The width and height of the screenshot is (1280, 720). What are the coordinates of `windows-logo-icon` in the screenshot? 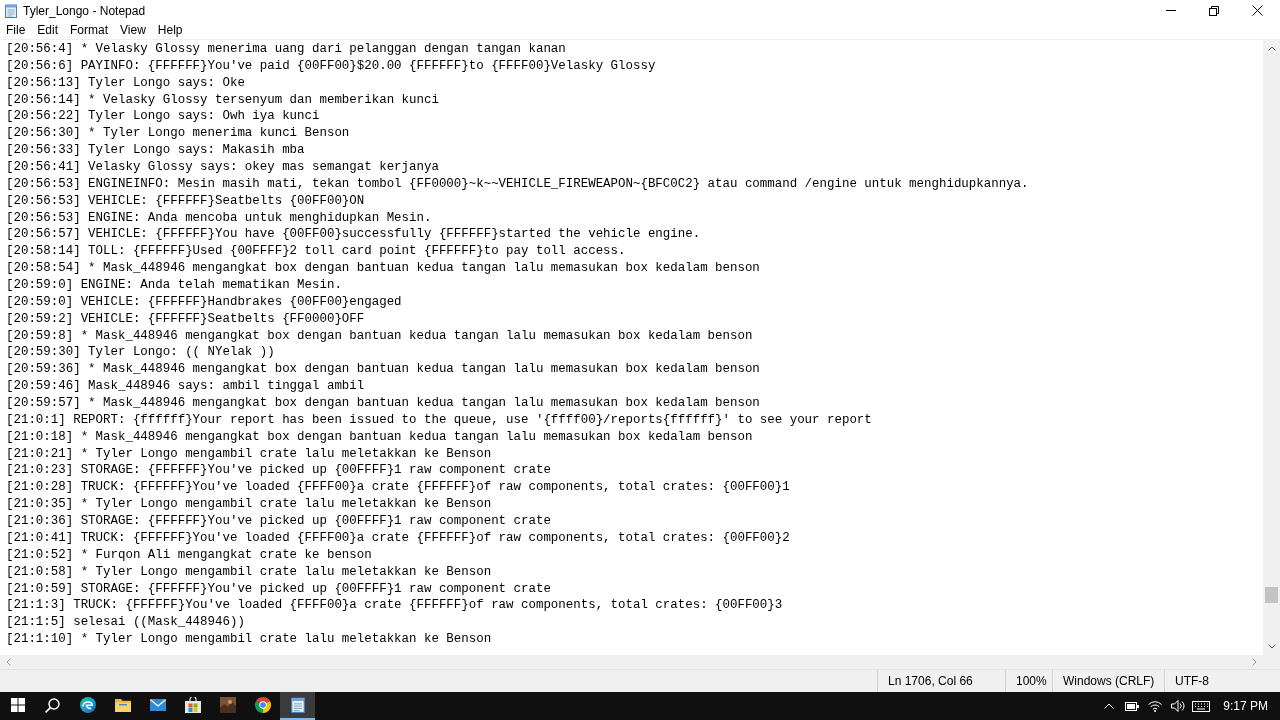 It's located at (17, 705).